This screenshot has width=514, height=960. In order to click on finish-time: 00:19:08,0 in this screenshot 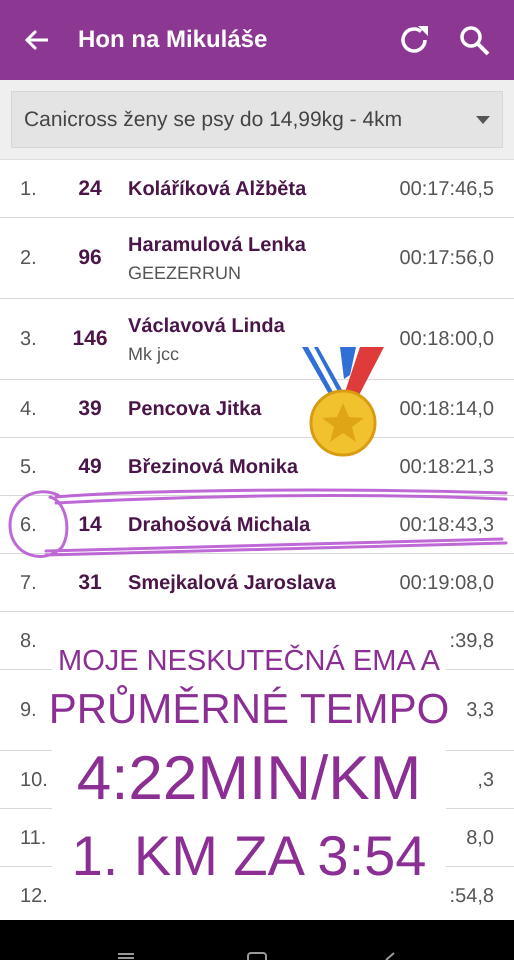, I will do `click(446, 583)`.